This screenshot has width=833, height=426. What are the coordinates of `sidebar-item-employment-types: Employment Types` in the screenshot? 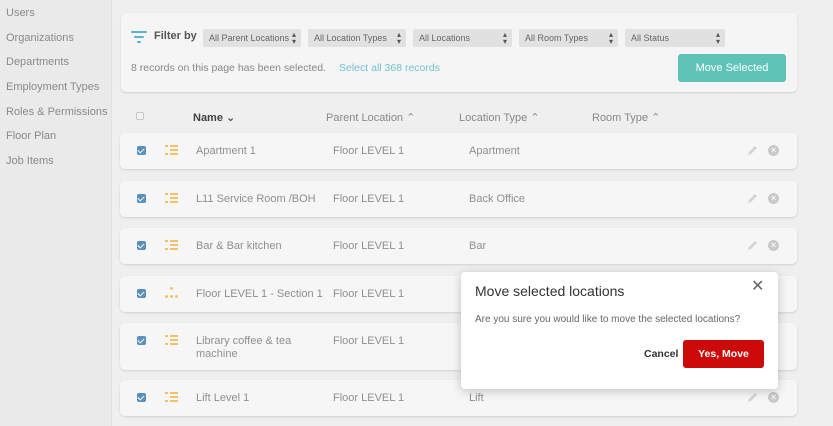 It's located at (52, 87).